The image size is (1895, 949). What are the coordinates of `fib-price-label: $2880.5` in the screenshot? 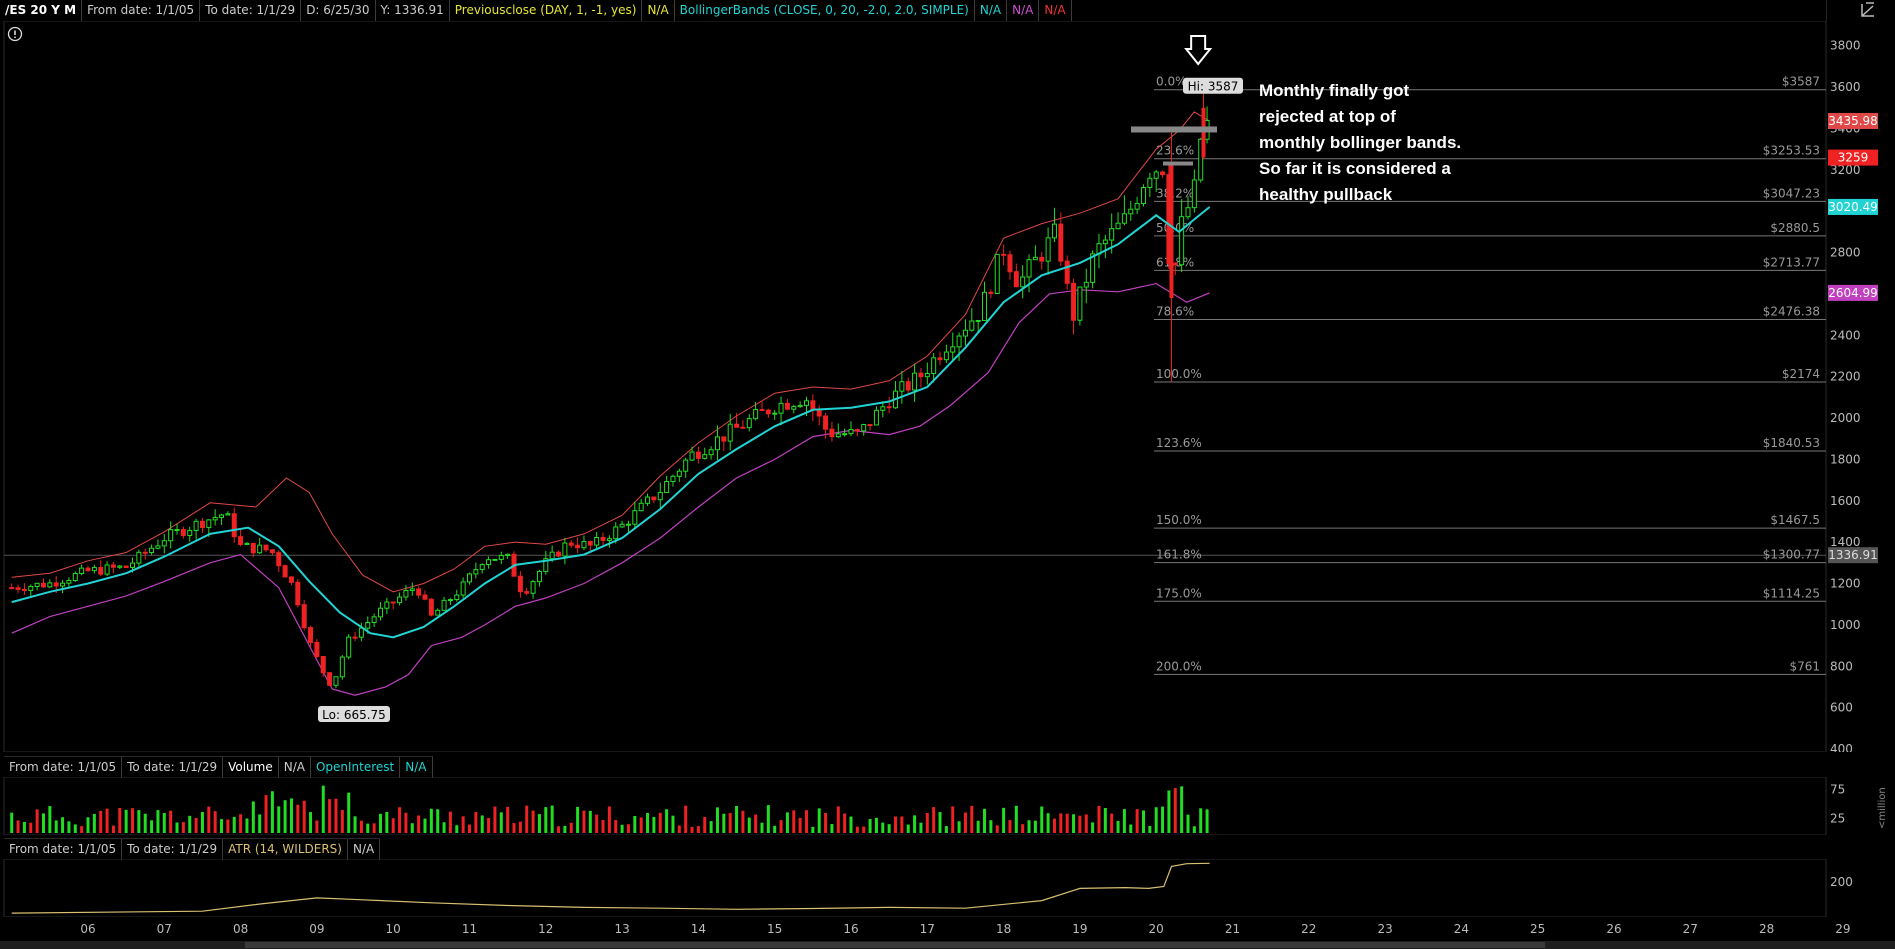 It's located at (1795, 228).